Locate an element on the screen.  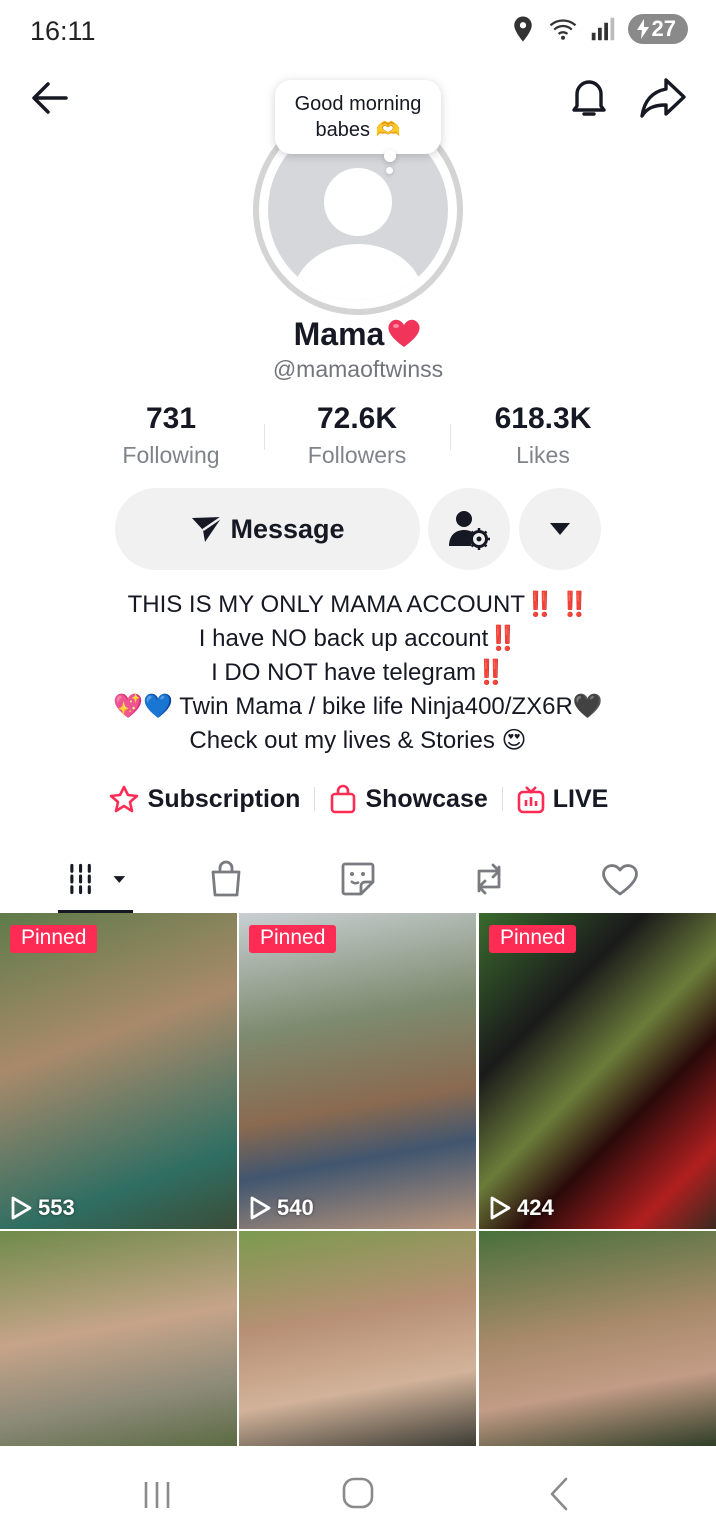
repost-icon is located at coordinates (489, 879).